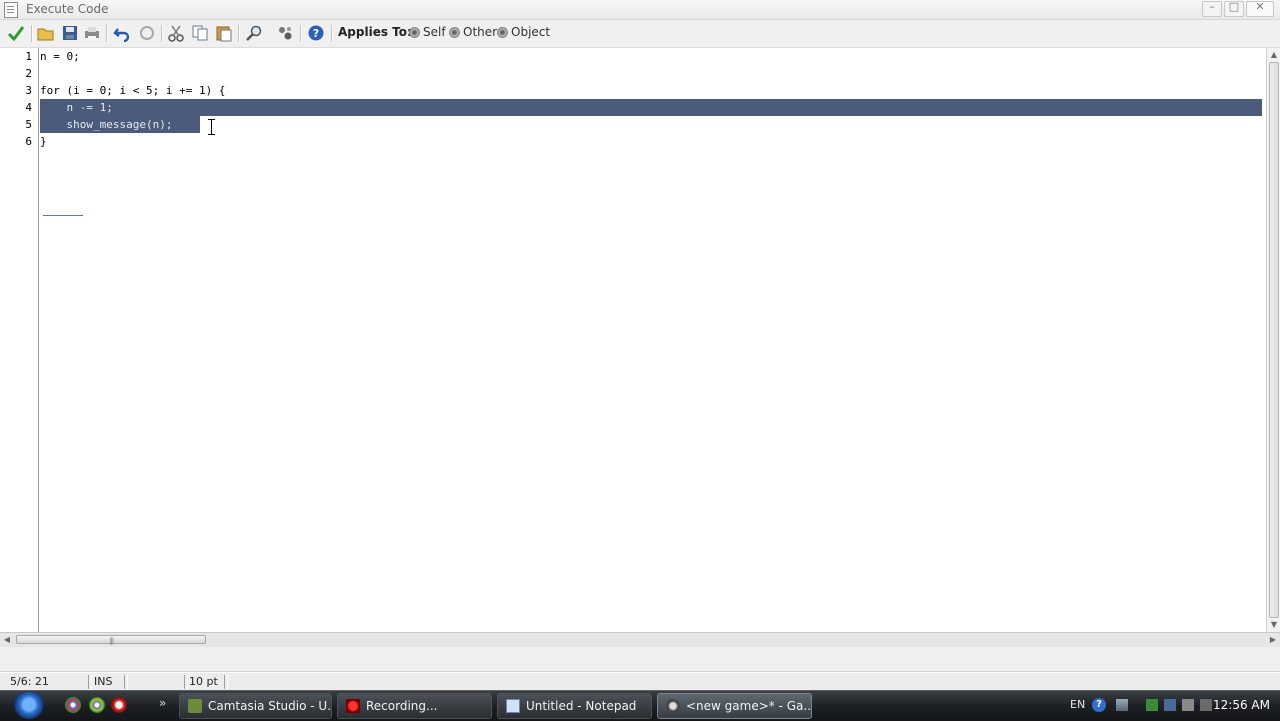 Image resolution: width=1280 pixels, height=721 pixels. I want to click on start-button-icon, so click(29, 706).